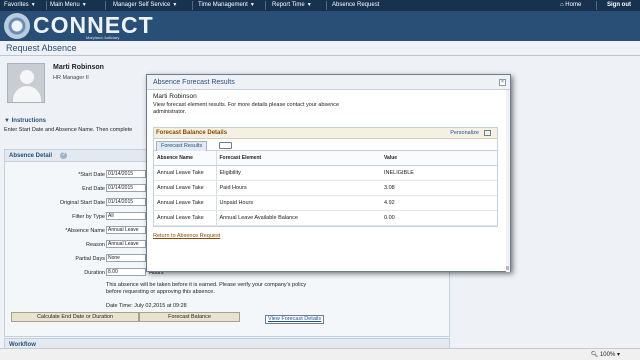 The height and width of the screenshot is (360, 640). Describe the element at coordinates (16, 5) in the screenshot. I see `favorites-label: Favorites` at that location.